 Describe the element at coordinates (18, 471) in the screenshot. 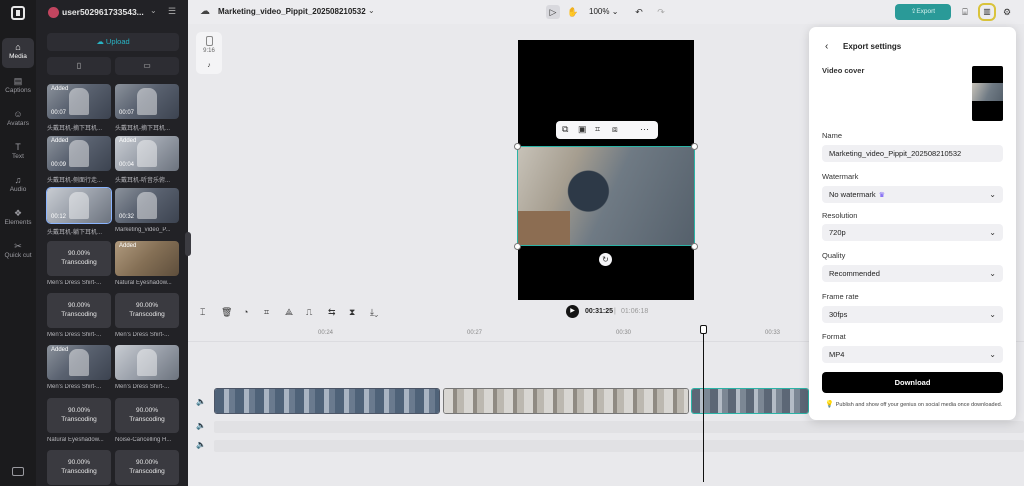

I see `keyboard-icon` at that location.